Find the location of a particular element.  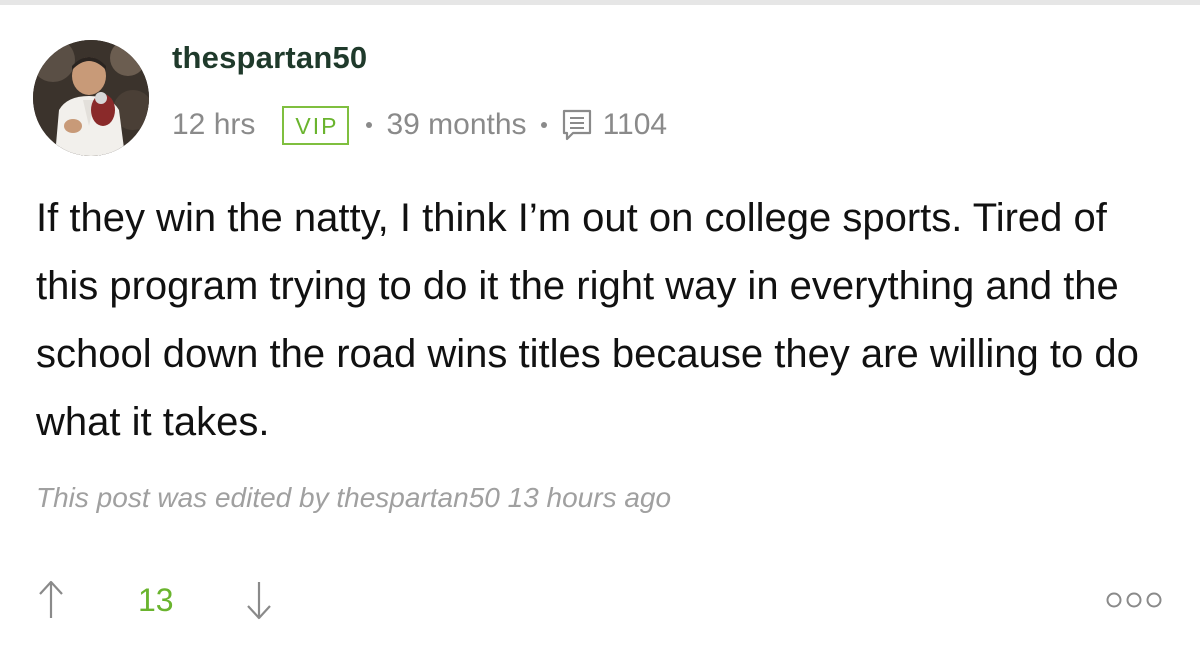

avatar-image is located at coordinates (91, 98).